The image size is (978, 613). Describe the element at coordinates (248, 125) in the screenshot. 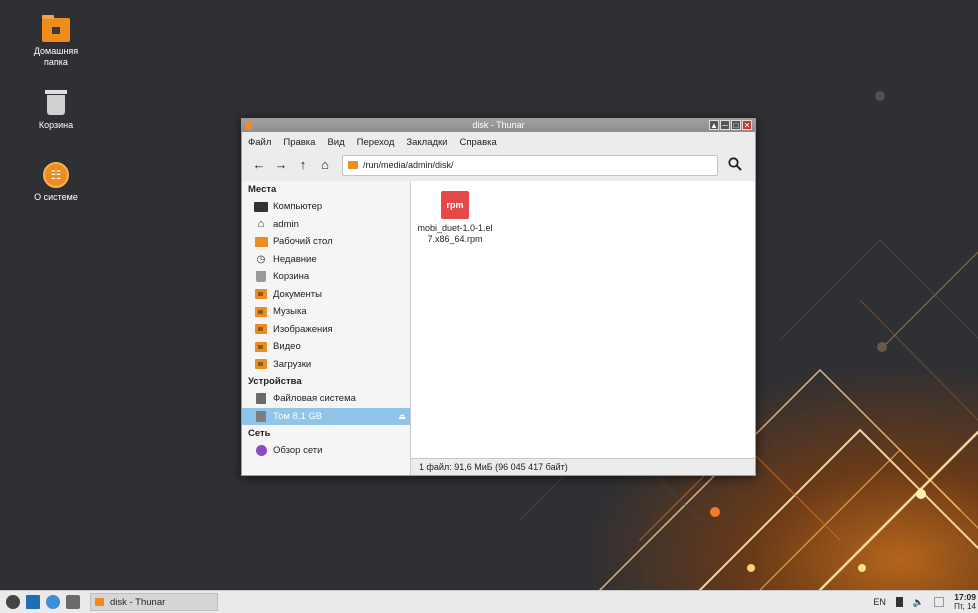

I see `window-app-icon` at that location.